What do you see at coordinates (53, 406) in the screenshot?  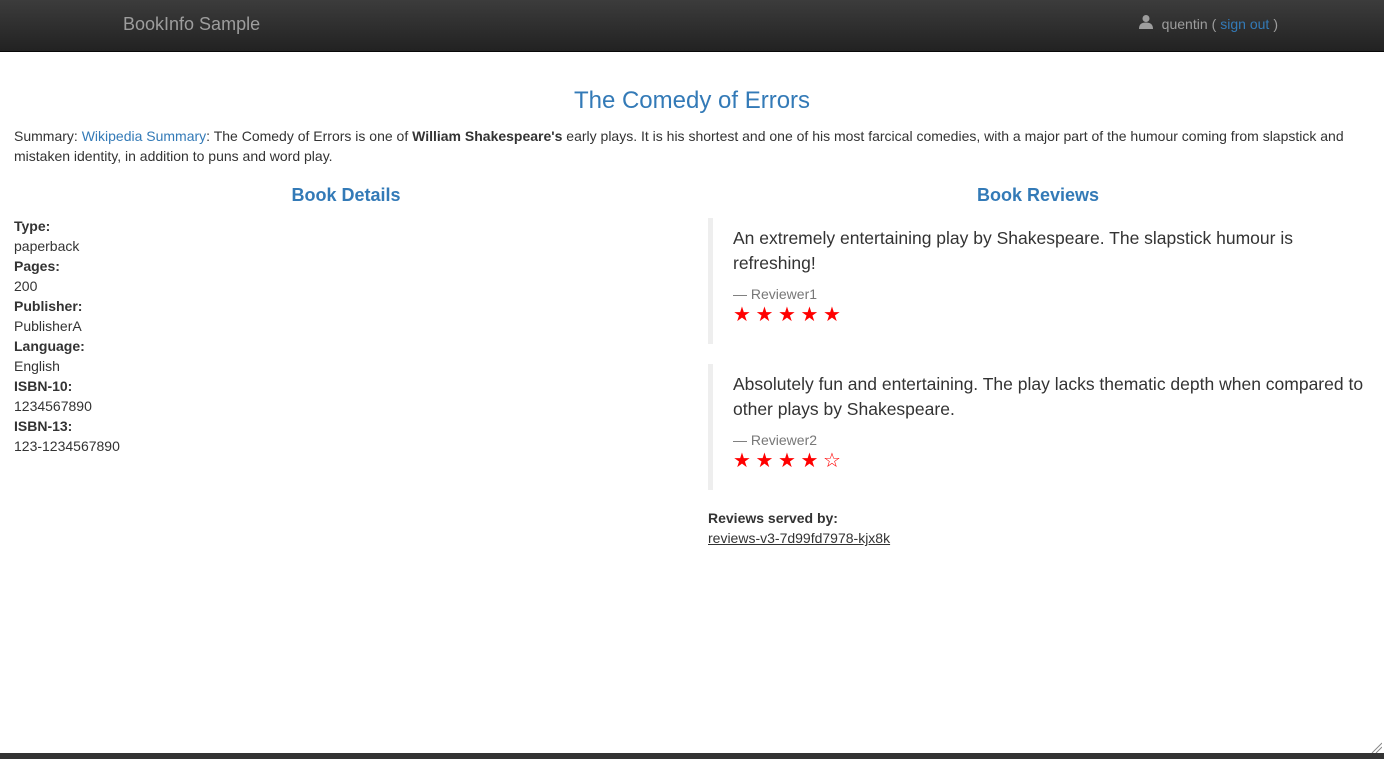 I see `detail-value-isbn10: 1234567890` at bounding box center [53, 406].